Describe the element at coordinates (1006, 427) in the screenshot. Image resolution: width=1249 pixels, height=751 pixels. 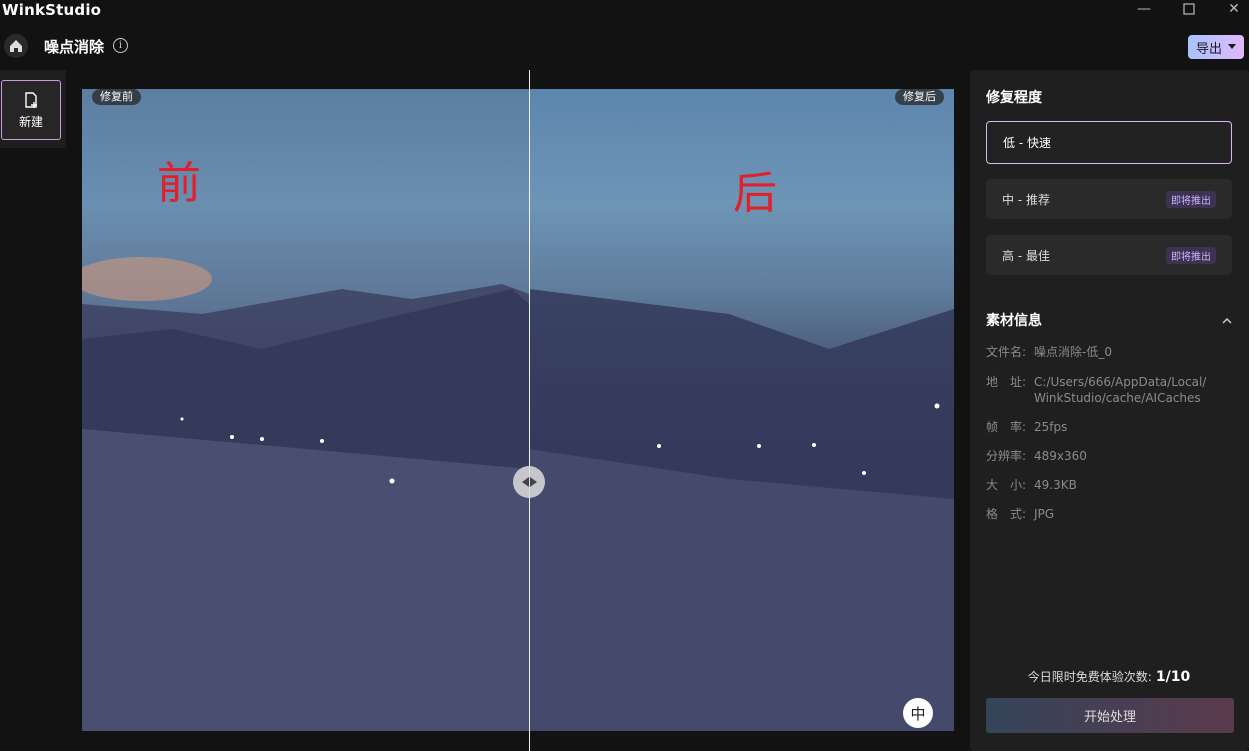
I see `info-label: 帧 率:` at that location.